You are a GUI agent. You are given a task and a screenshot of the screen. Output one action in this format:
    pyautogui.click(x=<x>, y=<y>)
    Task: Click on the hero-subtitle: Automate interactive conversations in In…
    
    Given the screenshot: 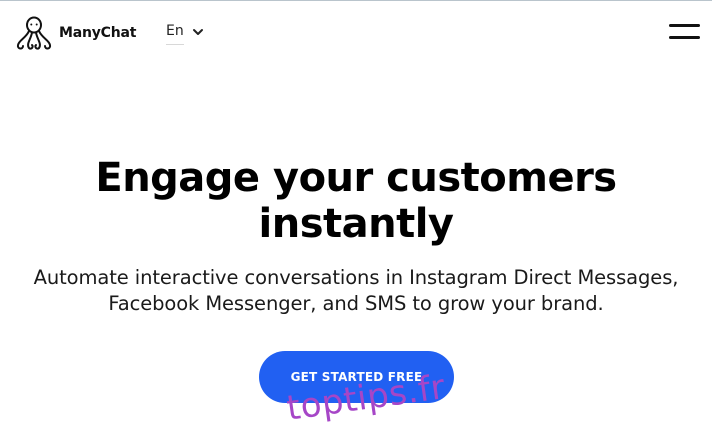 What is the action you would take?
    pyautogui.click(x=356, y=291)
    